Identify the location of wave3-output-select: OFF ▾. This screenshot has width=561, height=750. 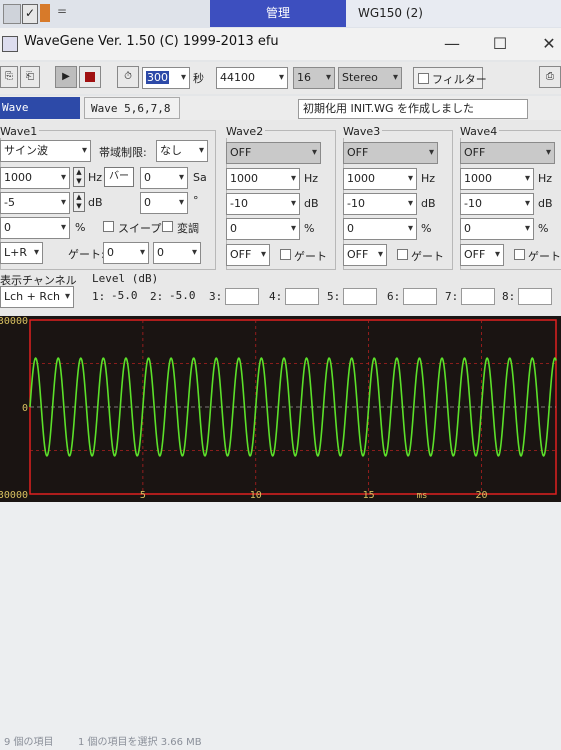
(365, 255).